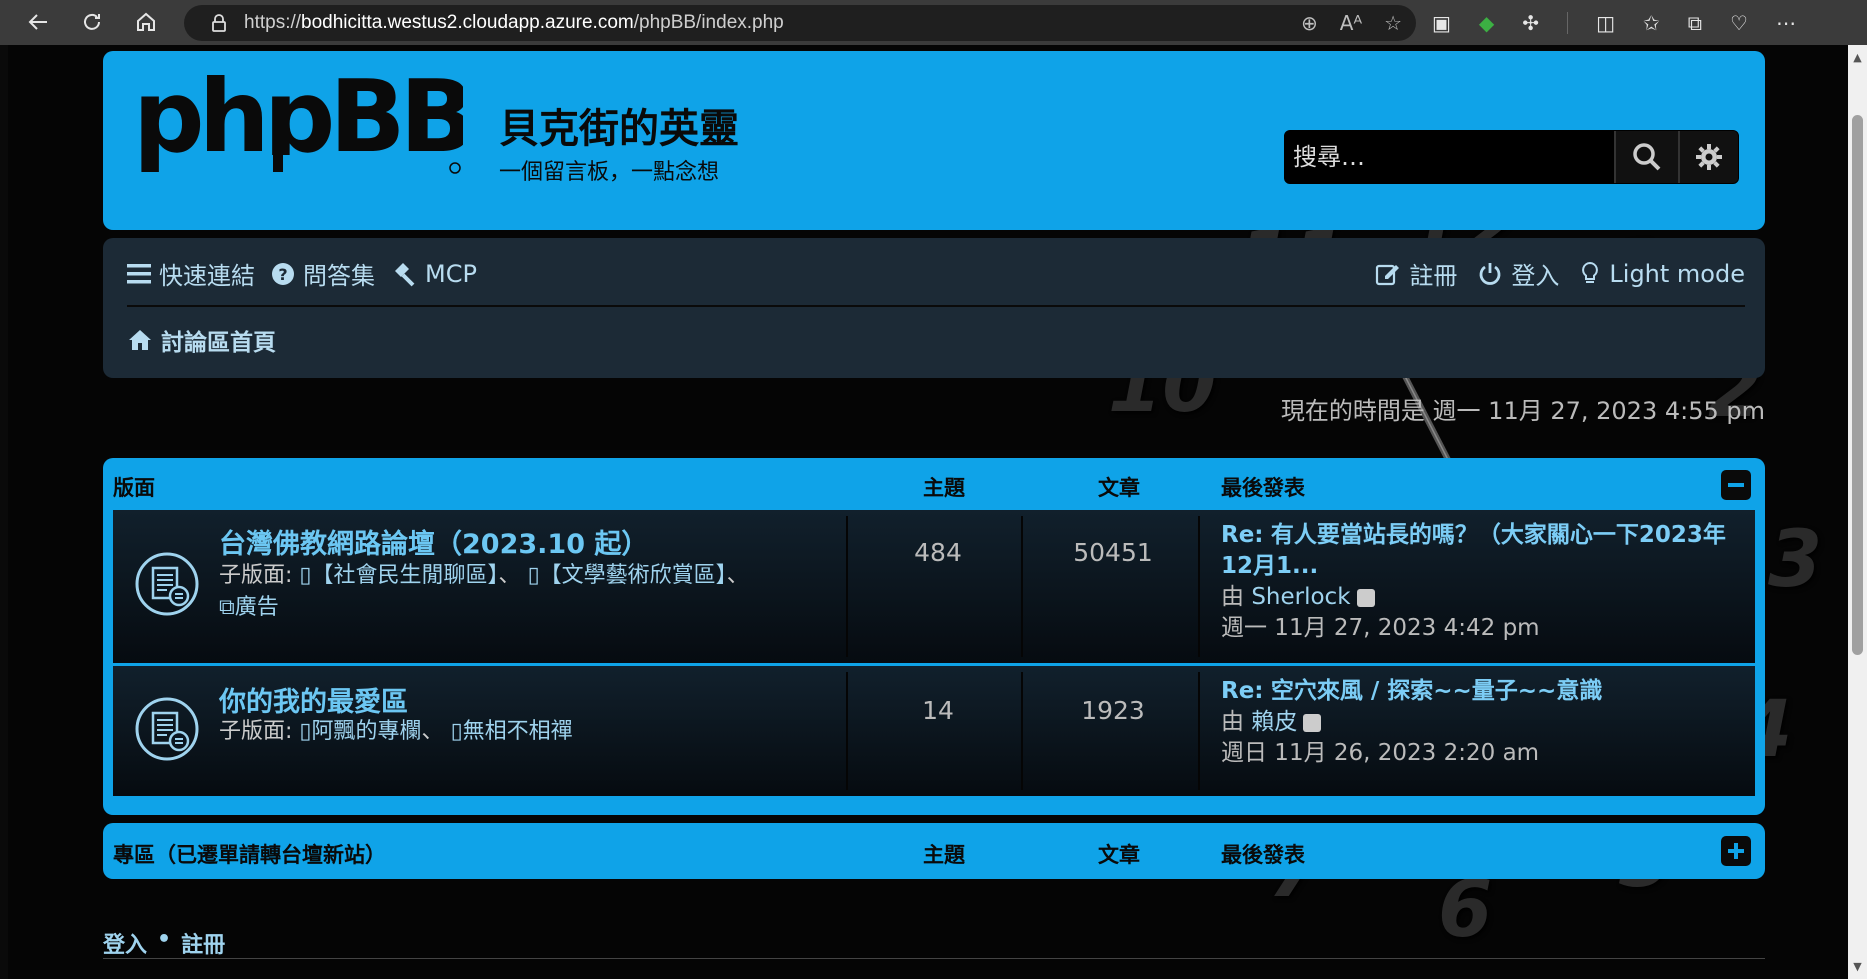 The width and height of the screenshot is (1867, 979). I want to click on navbar-divider, so click(936, 306).